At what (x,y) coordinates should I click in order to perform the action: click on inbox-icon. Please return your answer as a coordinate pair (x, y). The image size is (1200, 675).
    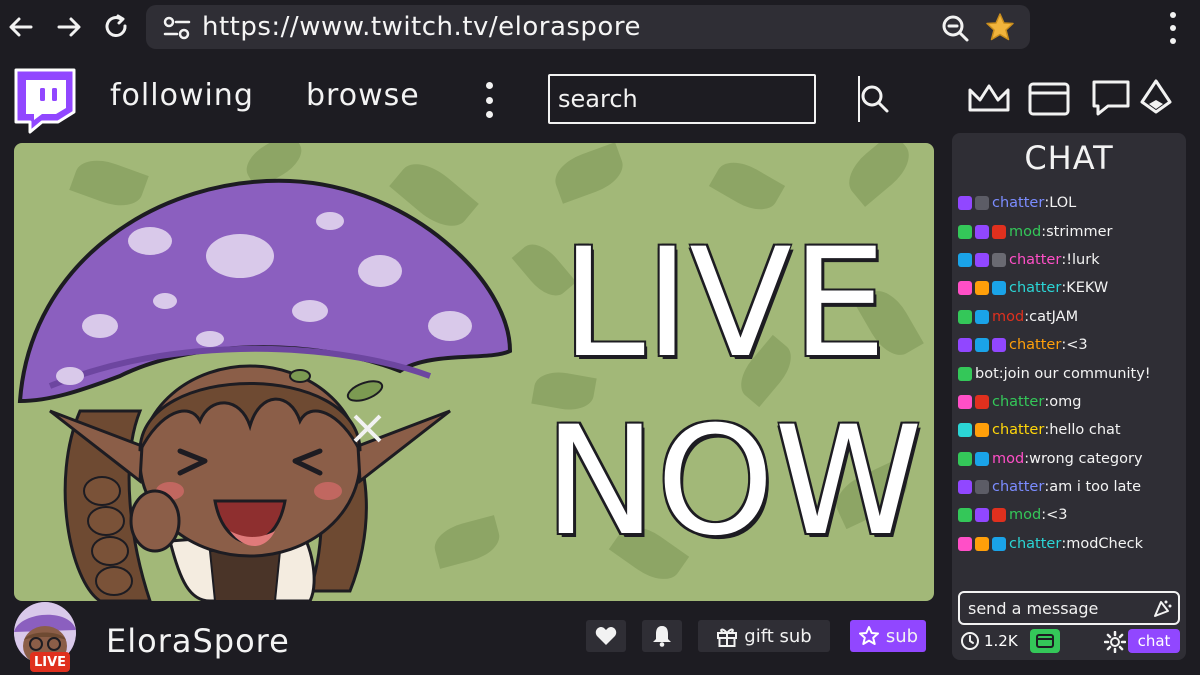
    Looking at the image, I should click on (1049, 98).